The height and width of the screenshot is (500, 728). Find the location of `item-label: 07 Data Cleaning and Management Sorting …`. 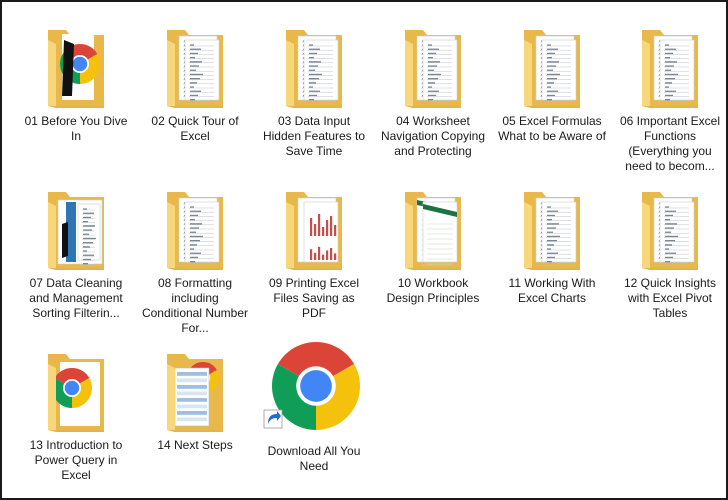

item-label: 07 Data Cleaning and Management Sorting … is located at coordinates (76, 298).